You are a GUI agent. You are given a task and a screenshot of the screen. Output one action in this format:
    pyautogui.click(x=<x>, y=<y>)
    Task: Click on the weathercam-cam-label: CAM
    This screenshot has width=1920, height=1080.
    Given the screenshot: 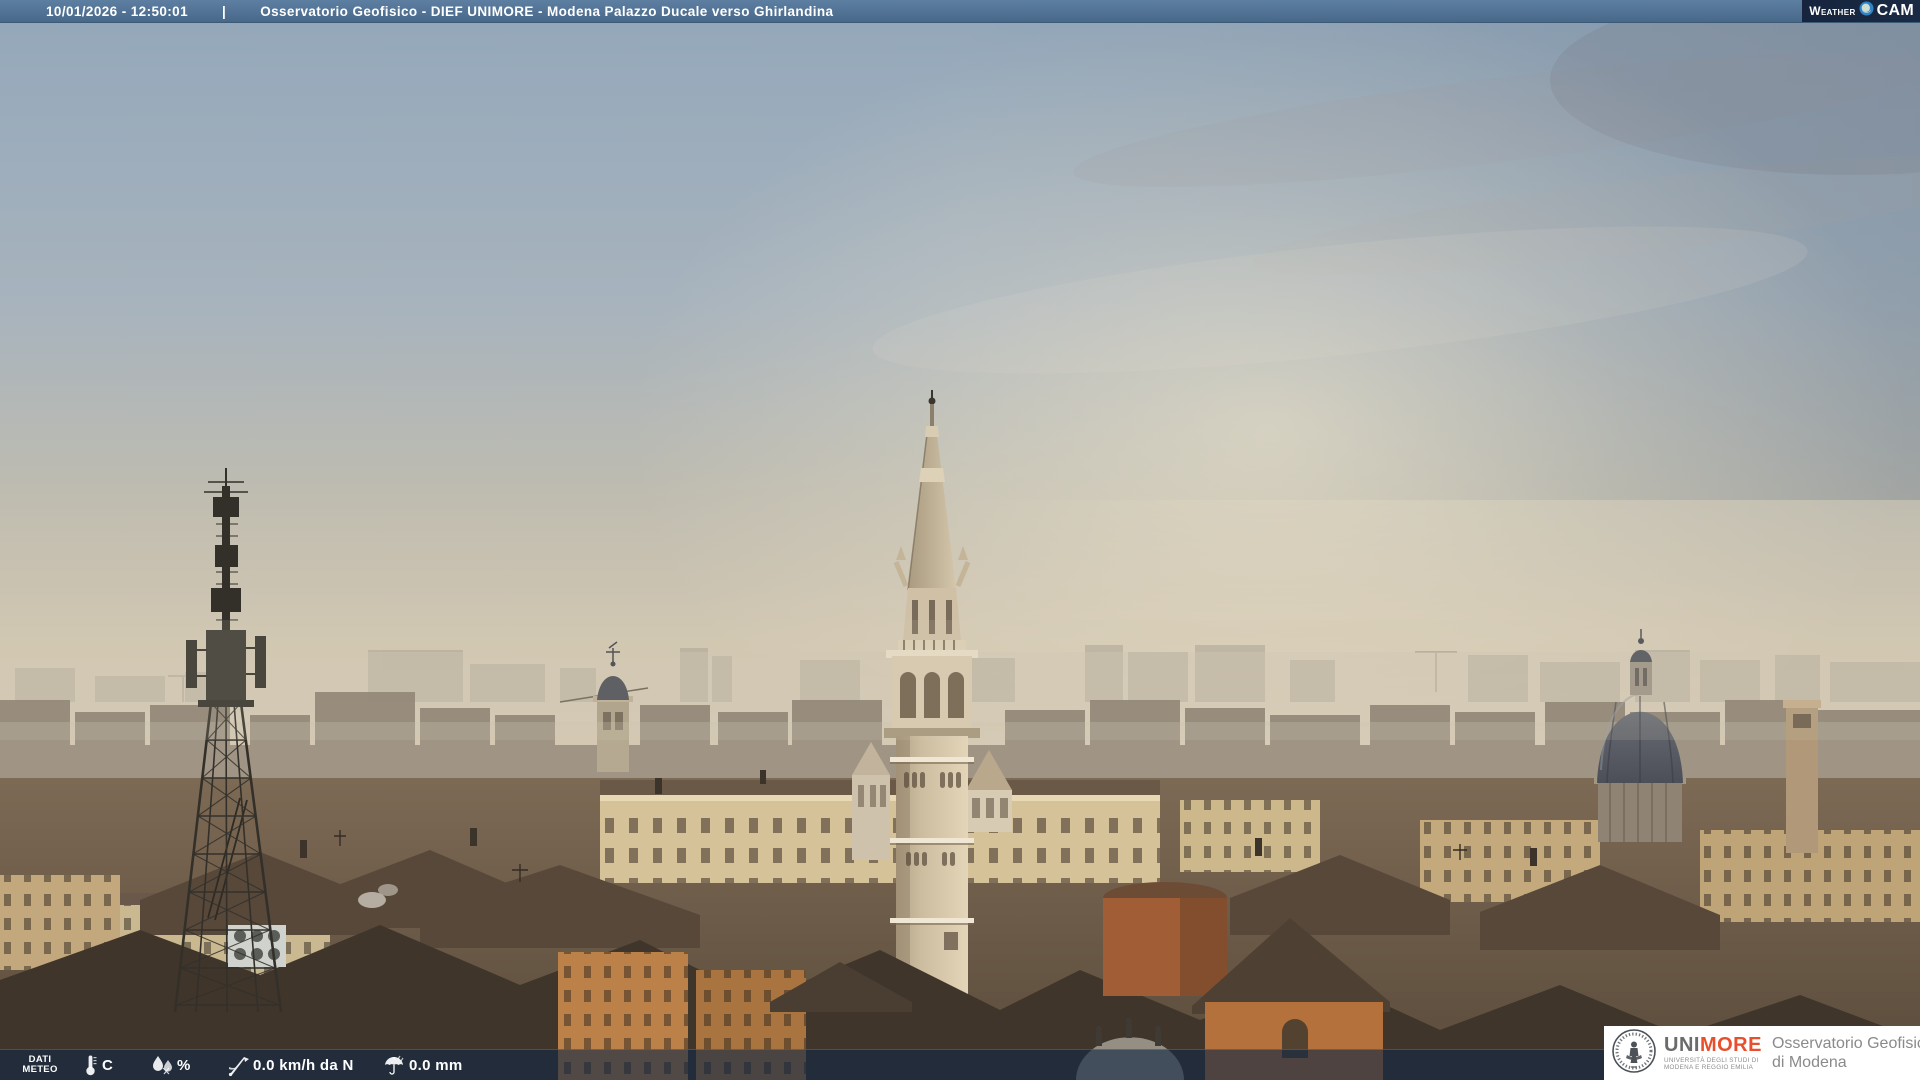 What is the action you would take?
    pyautogui.click(x=1895, y=10)
    